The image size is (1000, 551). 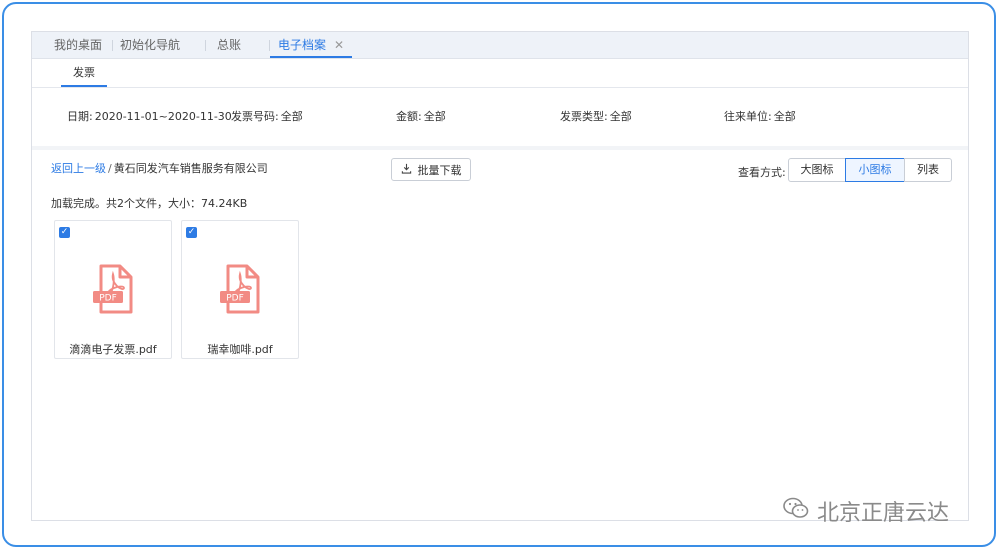 I want to click on tab-general-ledger: 总账, so click(x=229, y=45).